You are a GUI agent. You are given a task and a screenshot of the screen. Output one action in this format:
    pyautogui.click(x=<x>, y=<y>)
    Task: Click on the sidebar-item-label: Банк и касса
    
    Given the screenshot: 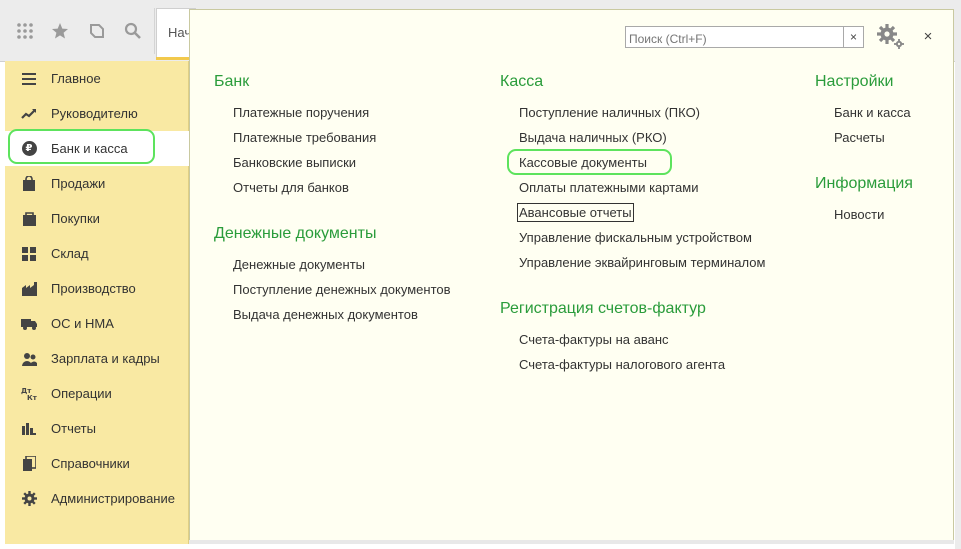 What is the action you would take?
    pyautogui.click(x=89, y=148)
    